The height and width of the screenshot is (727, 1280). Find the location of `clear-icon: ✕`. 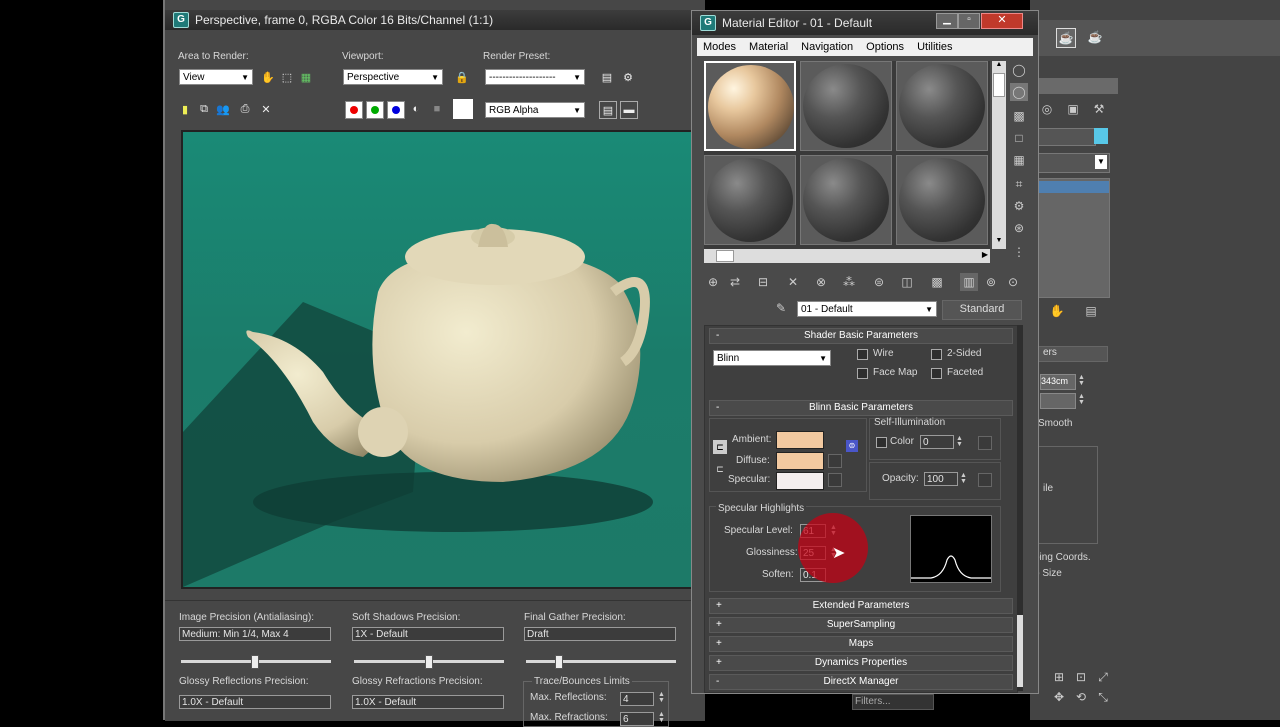

clear-icon: ✕ is located at coordinates (266, 109).